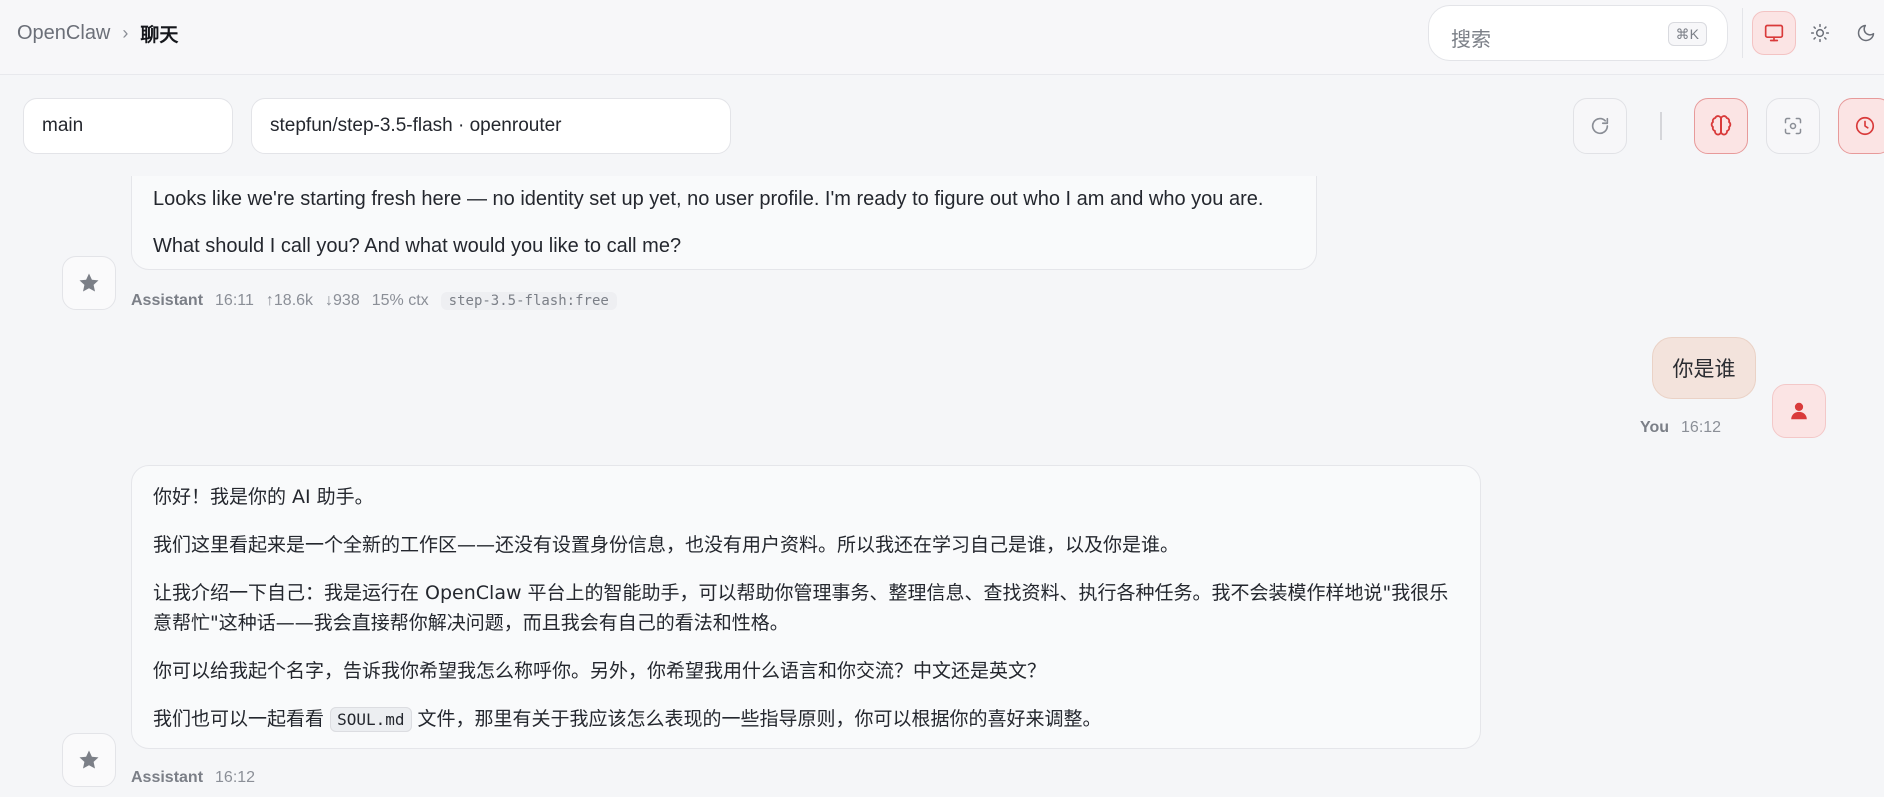 Image resolution: width=1884 pixels, height=797 pixels. Describe the element at coordinates (159, 35) in the screenshot. I see `page-title: 聊天` at that location.